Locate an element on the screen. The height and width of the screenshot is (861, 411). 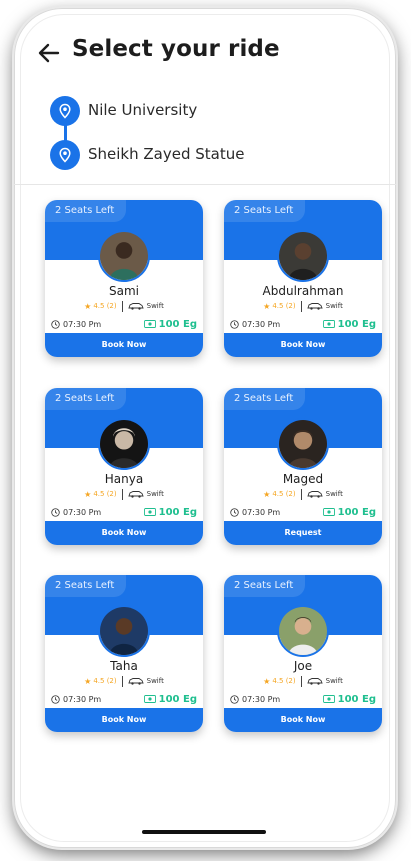
driver-name: Sami is located at coordinates (124, 291).